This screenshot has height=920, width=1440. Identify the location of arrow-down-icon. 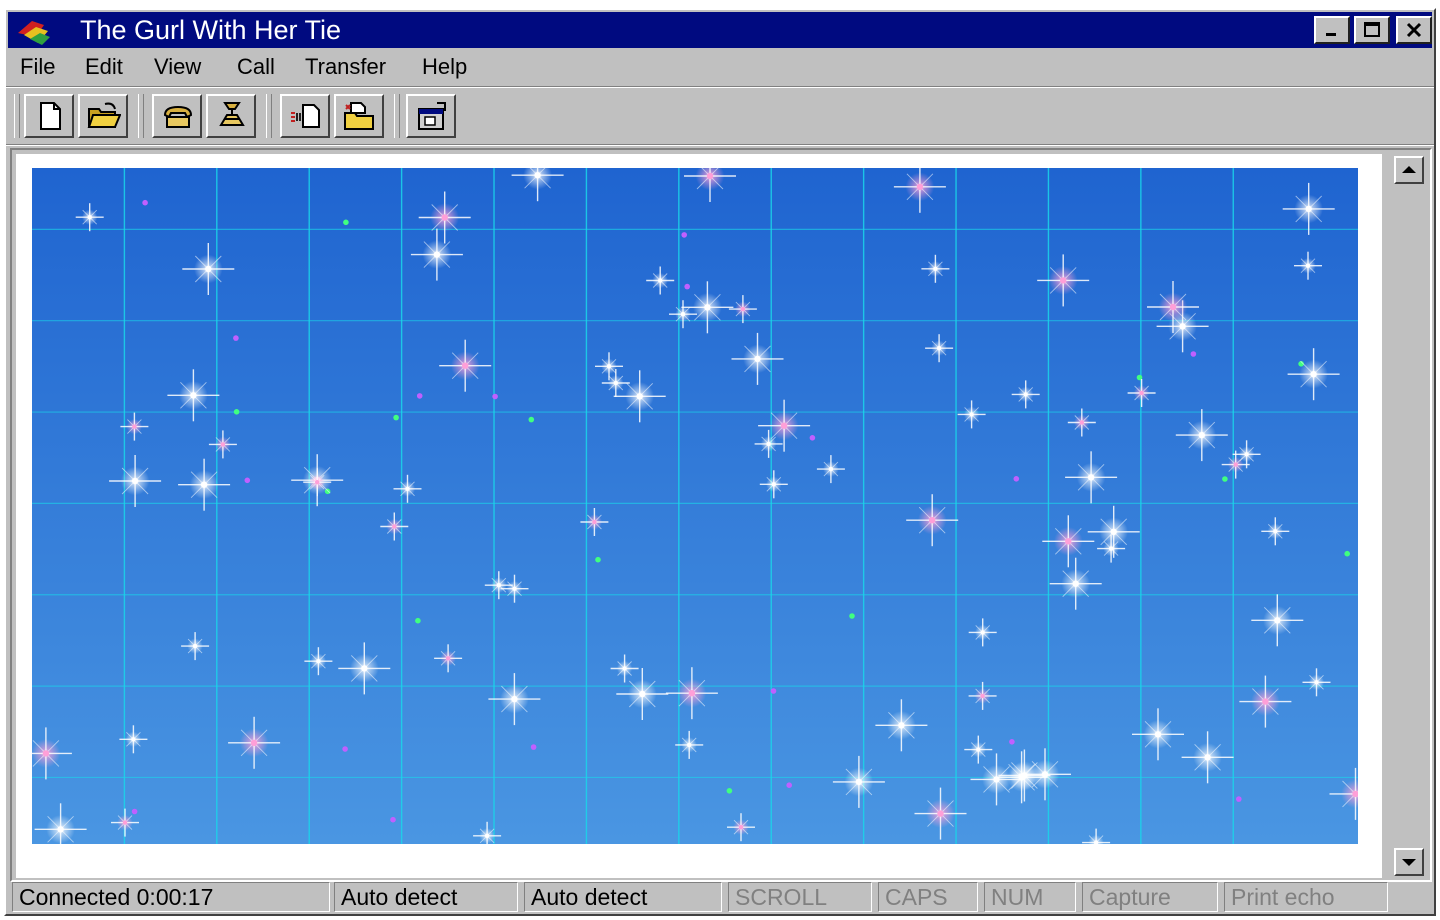
(1409, 862).